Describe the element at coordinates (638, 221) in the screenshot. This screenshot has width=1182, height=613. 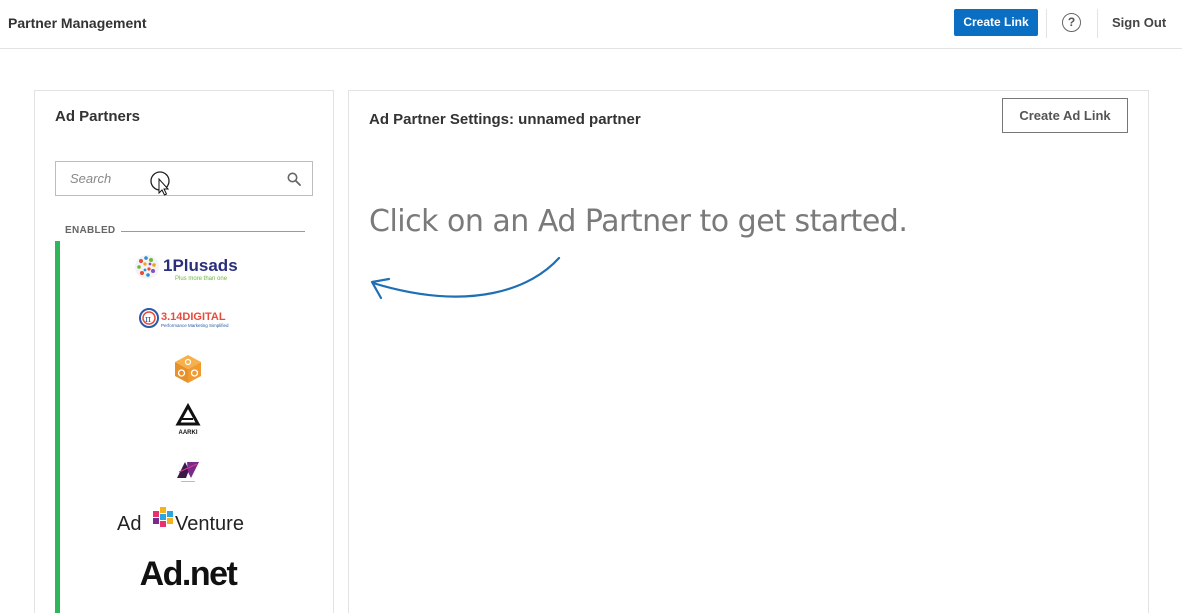
I see `empty-state-message: Click on an Ad Partner to get started.` at that location.